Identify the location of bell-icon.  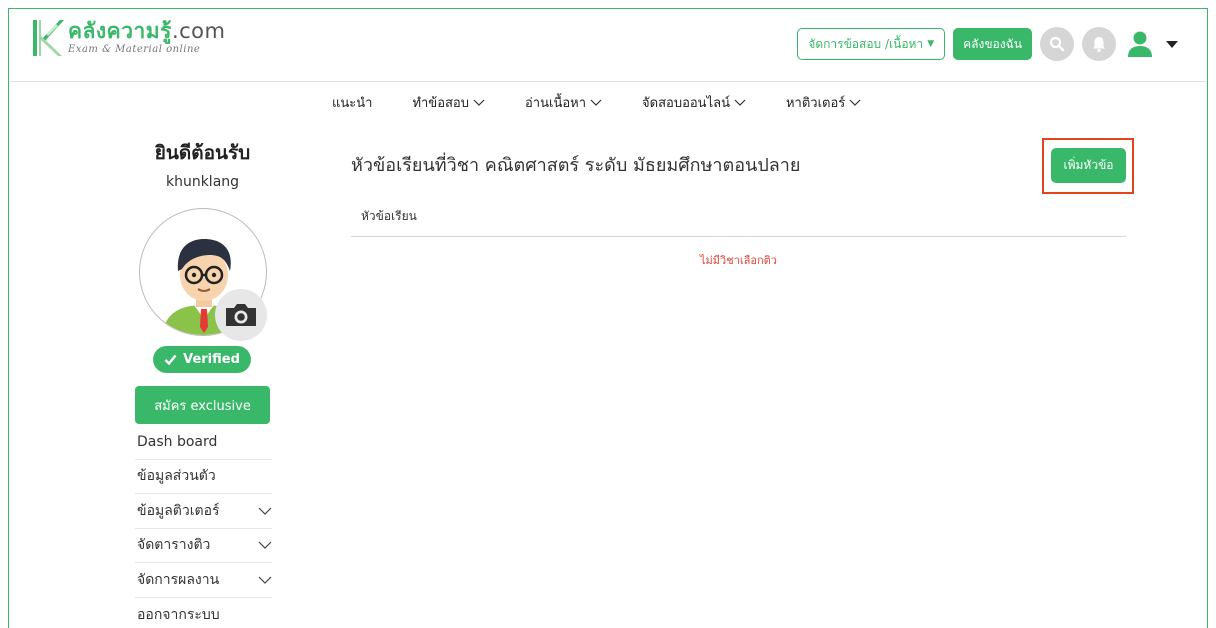
(1099, 45).